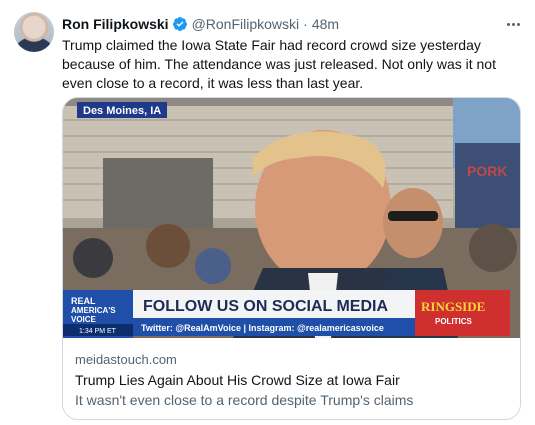  I want to click on more-options-icon, so click(513, 24).